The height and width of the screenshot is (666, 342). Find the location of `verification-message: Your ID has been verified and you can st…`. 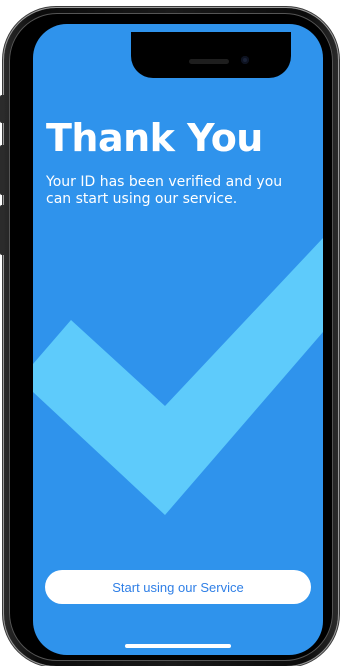

verification-message: Your ID has been verified and you can st… is located at coordinates (164, 190).